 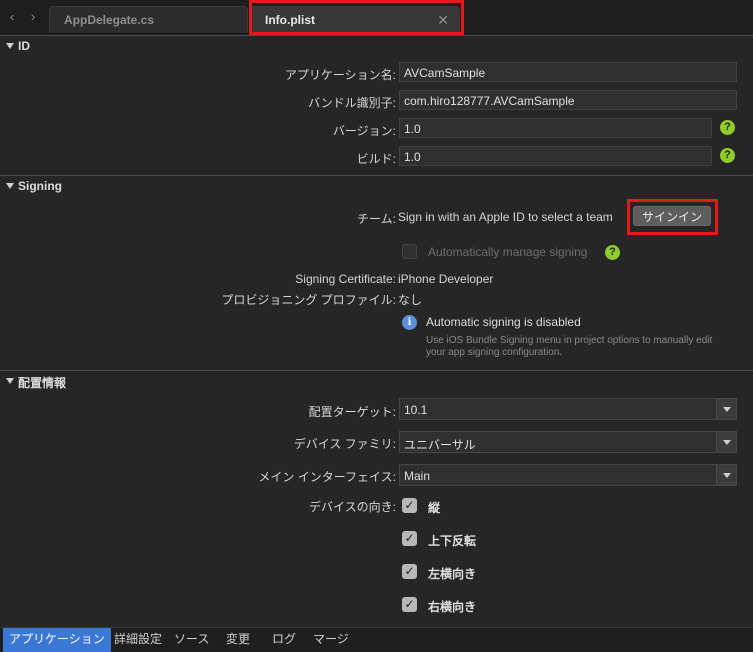 What do you see at coordinates (12, 17) in the screenshot?
I see `chevron-left-icon: ‹` at bounding box center [12, 17].